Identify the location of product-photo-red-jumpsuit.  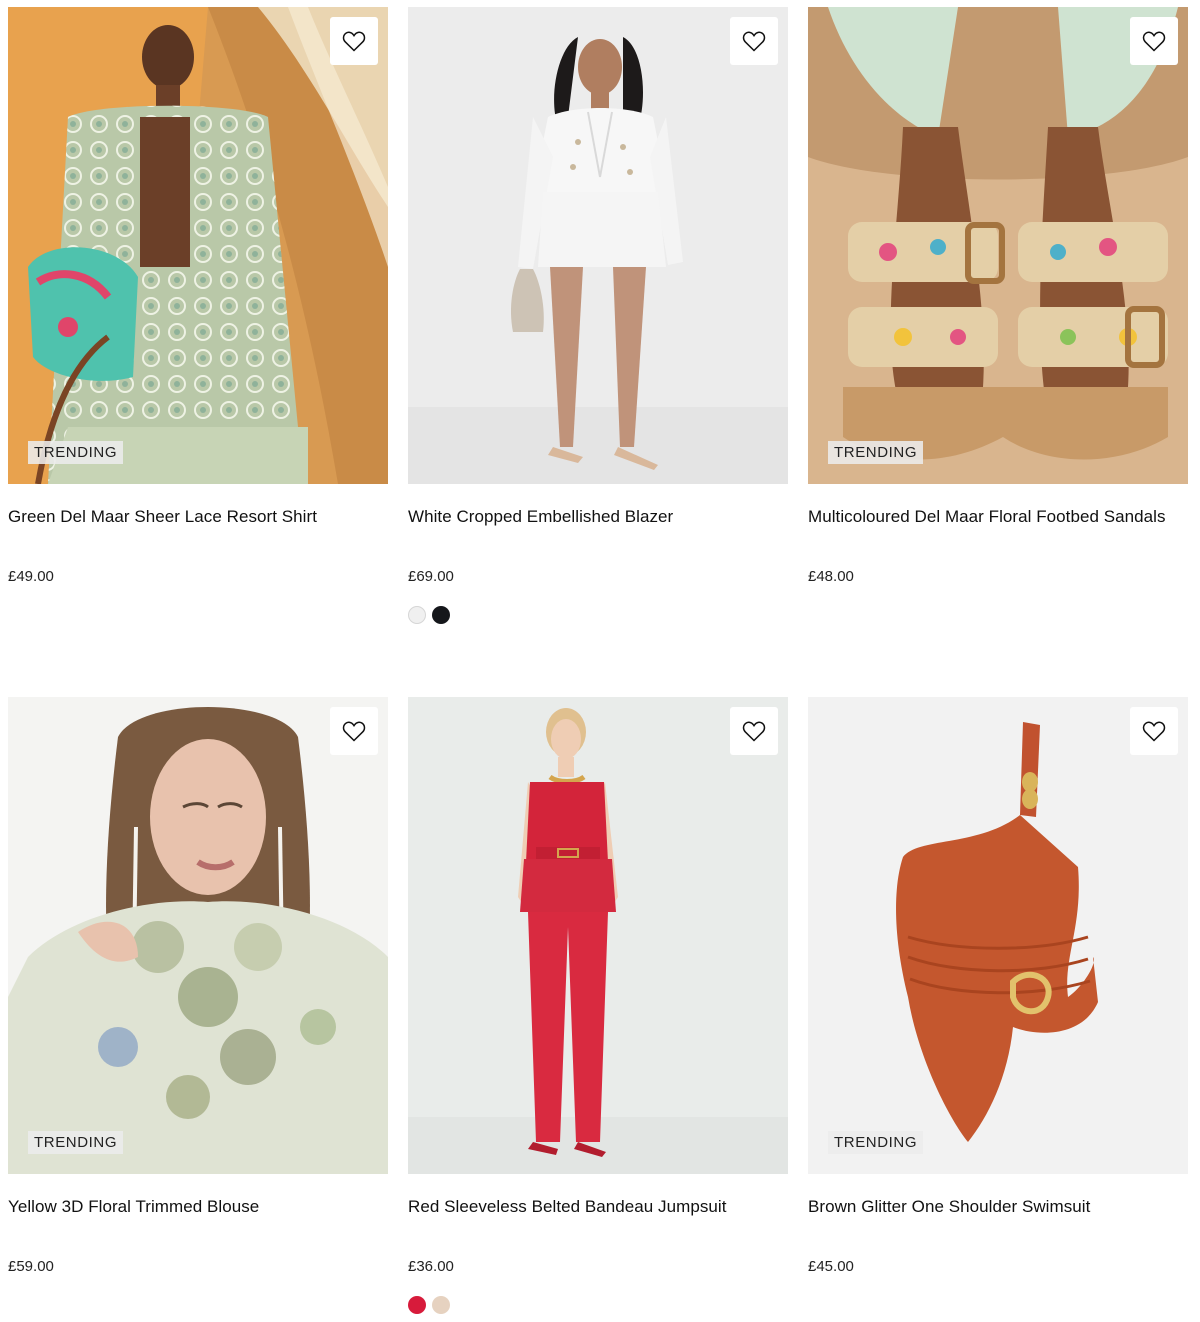
(598, 935).